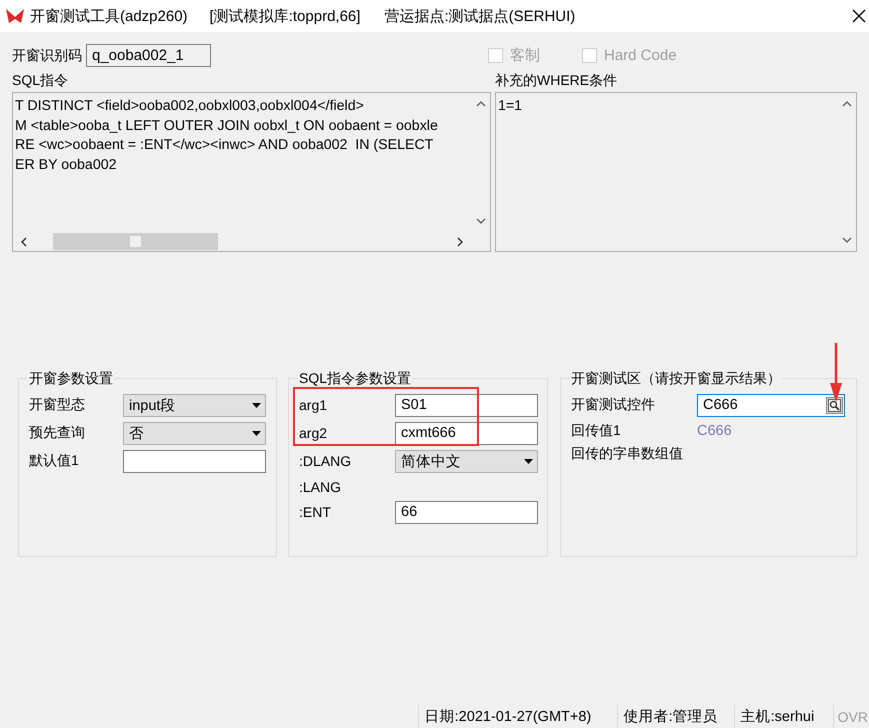  What do you see at coordinates (315, 512) in the screenshot?
I see `field-label: :ENT` at bounding box center [315, 512].